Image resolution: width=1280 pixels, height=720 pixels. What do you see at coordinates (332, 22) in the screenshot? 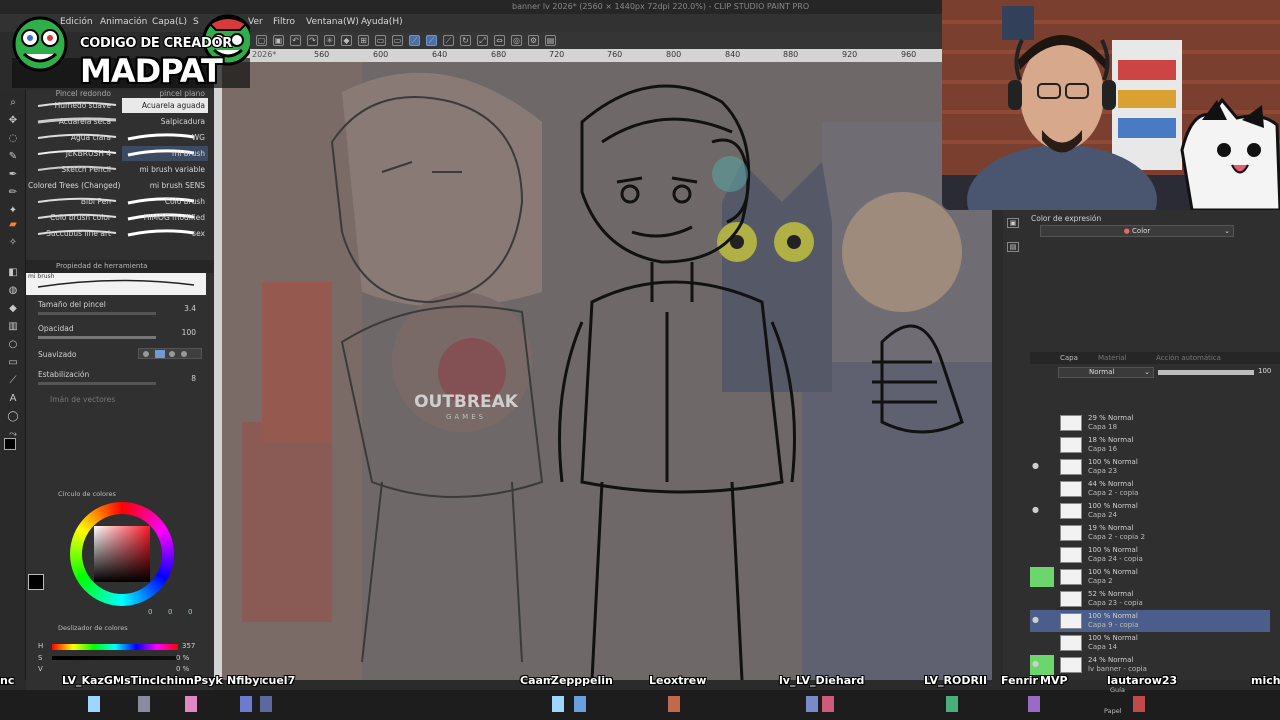
I see `menu-window: Ventana(W)` at bounding box center [332, 22].